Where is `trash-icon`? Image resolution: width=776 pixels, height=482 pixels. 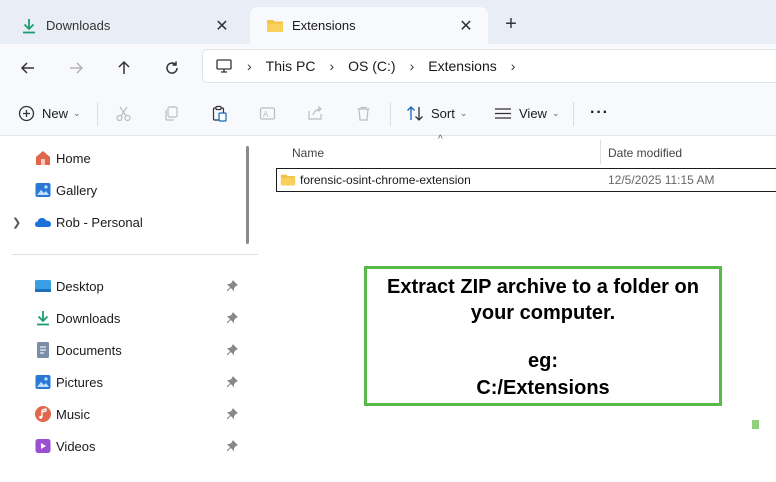 trash-icon is located at coordinates (363, 113).